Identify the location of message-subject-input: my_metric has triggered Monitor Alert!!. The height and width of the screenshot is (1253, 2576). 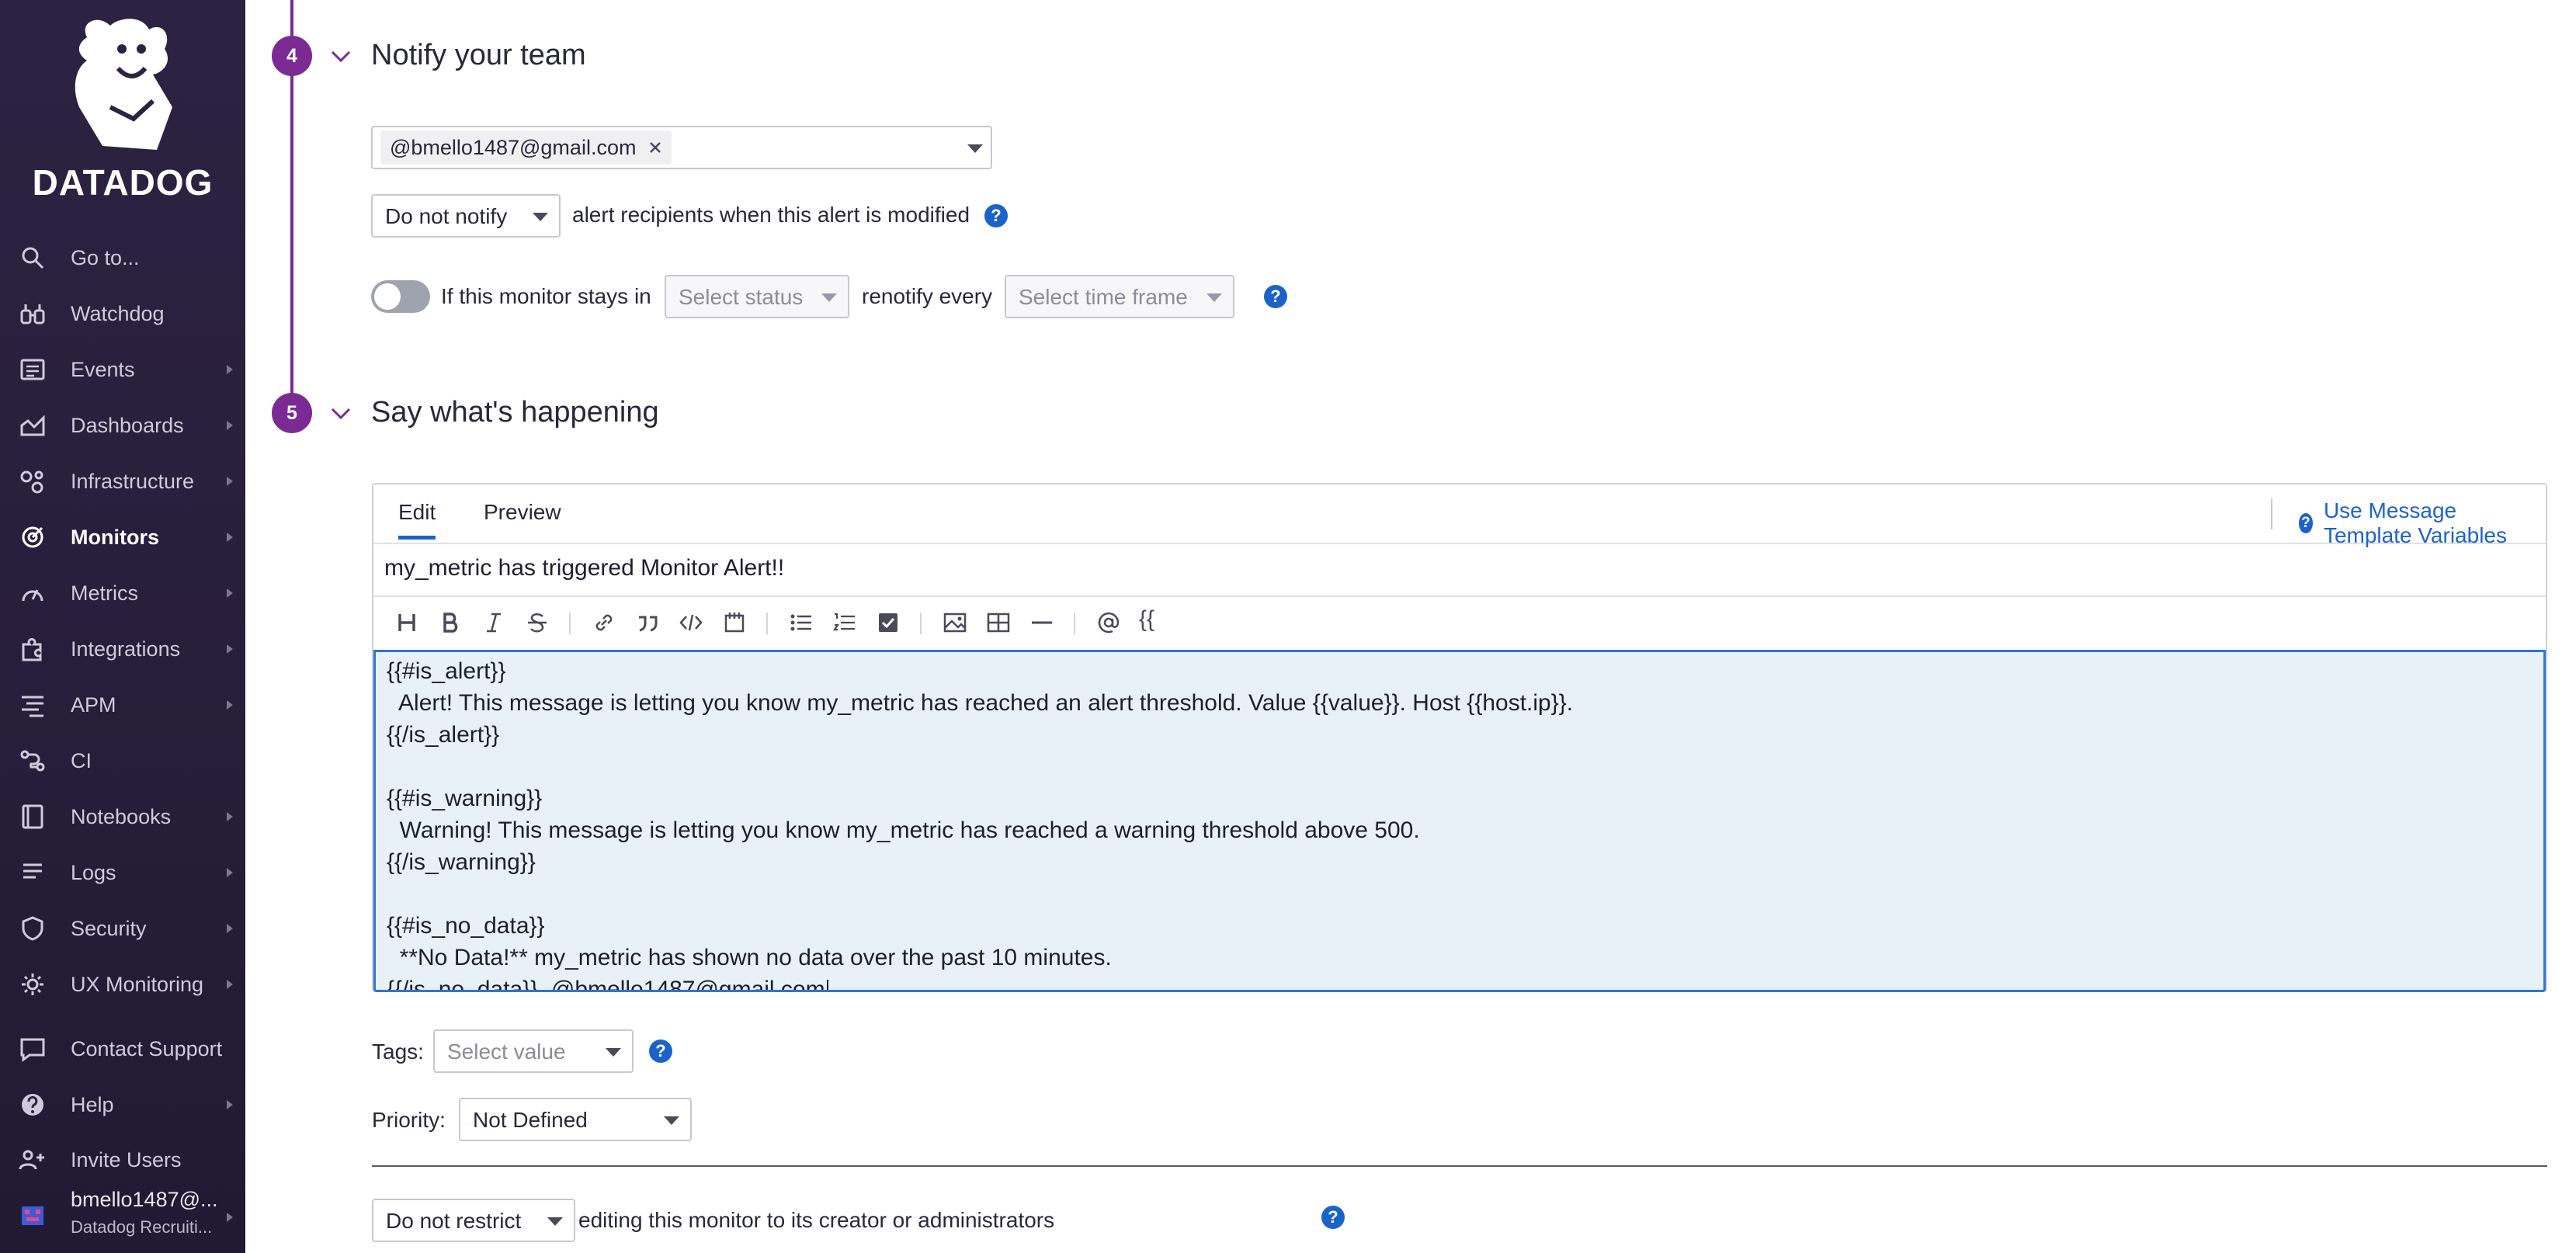
(1459, 570).